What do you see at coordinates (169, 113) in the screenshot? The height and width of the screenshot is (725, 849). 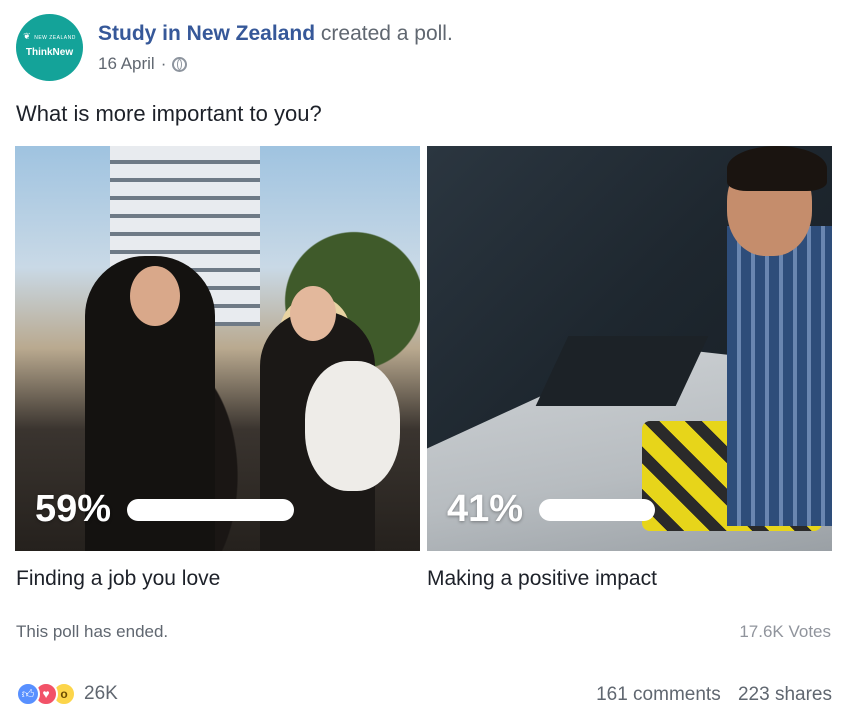 I see `poll-question: What is more important to you?` at bounding box center [169, 113].